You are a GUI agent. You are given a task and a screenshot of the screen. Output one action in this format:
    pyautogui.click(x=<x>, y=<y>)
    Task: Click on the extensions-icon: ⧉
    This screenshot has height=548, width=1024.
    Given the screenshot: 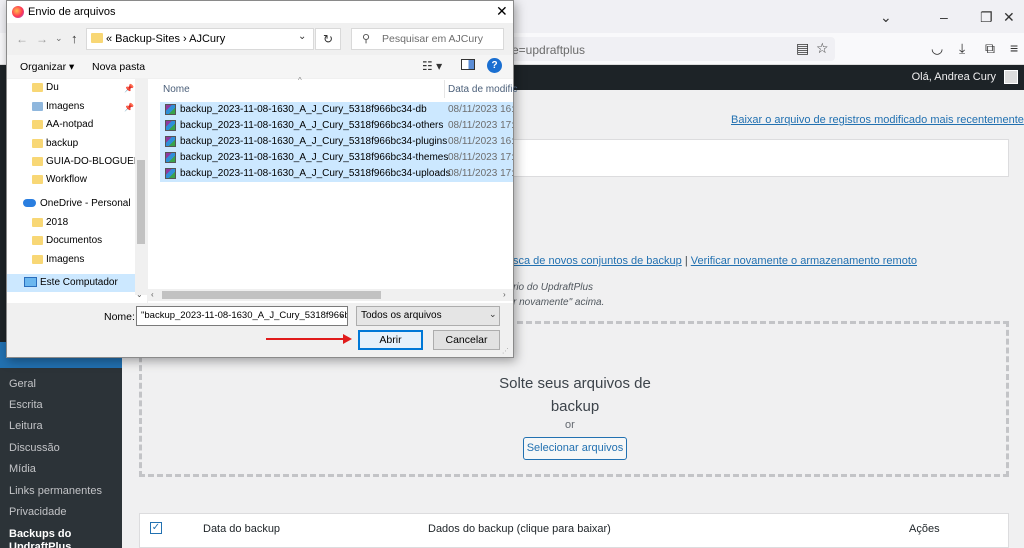 What is the action you would take?
    pyautogui.click(x=990, y=48)
    